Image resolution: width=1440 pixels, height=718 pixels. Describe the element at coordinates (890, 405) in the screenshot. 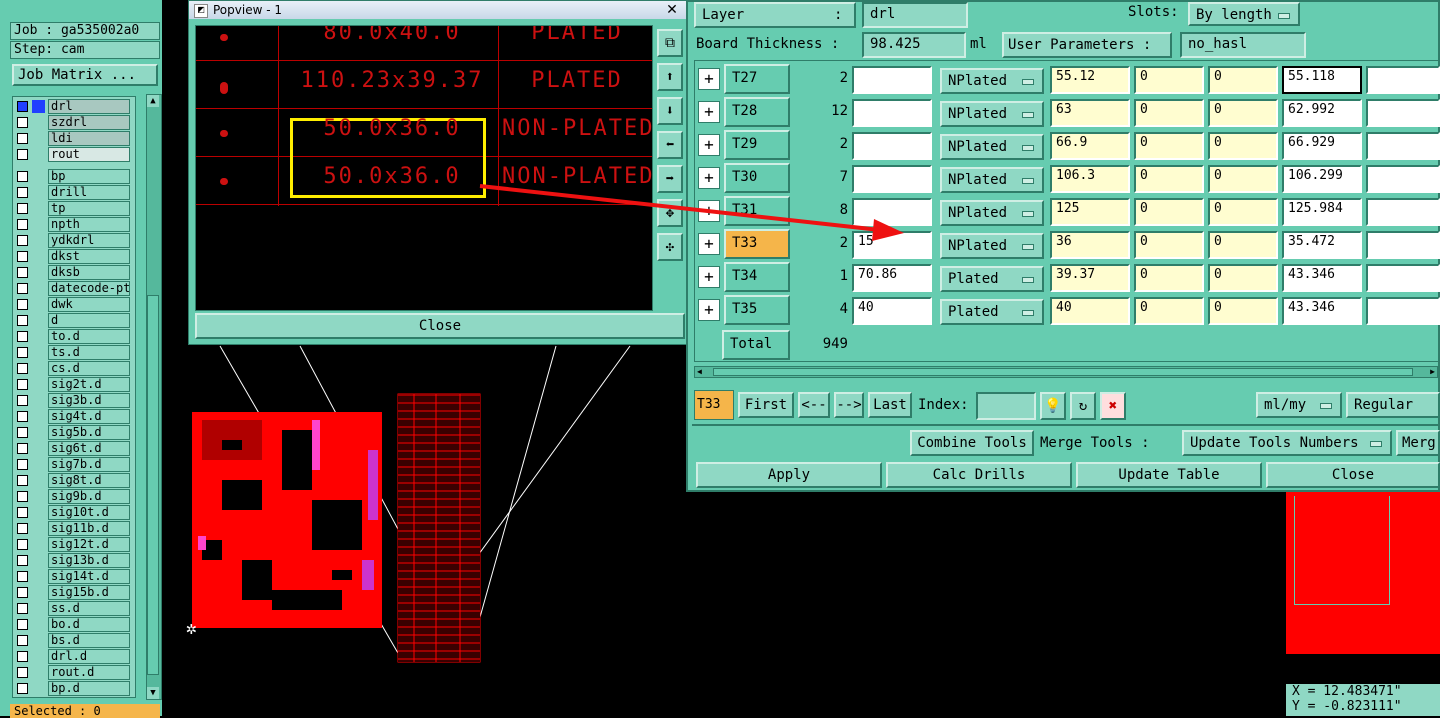

I see `last-button: Last` at that location.